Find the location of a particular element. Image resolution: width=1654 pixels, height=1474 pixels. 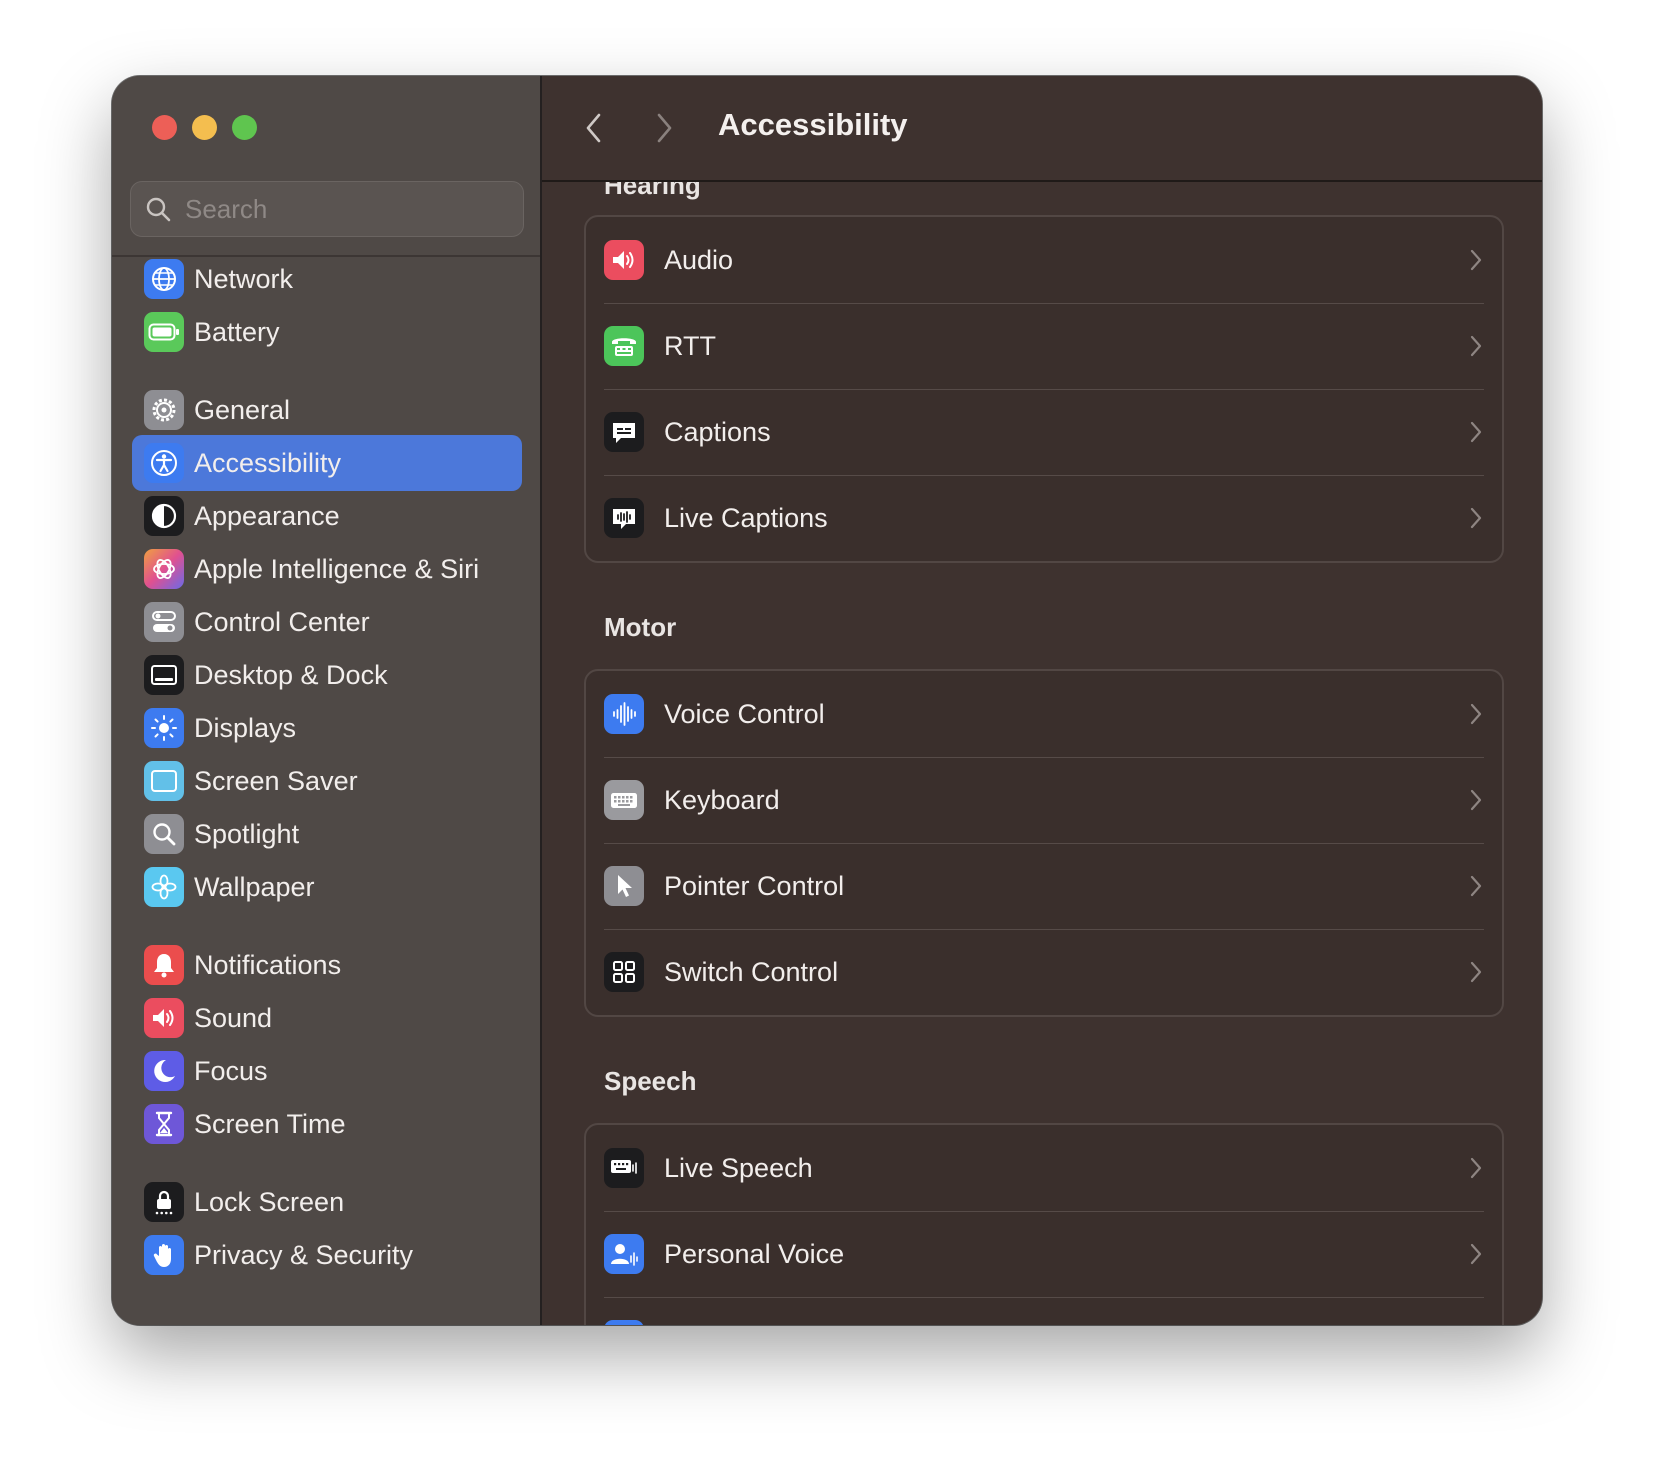

sidebar-item-desktop-dock: Desktop & Dock is located at coordinates (327, 675).